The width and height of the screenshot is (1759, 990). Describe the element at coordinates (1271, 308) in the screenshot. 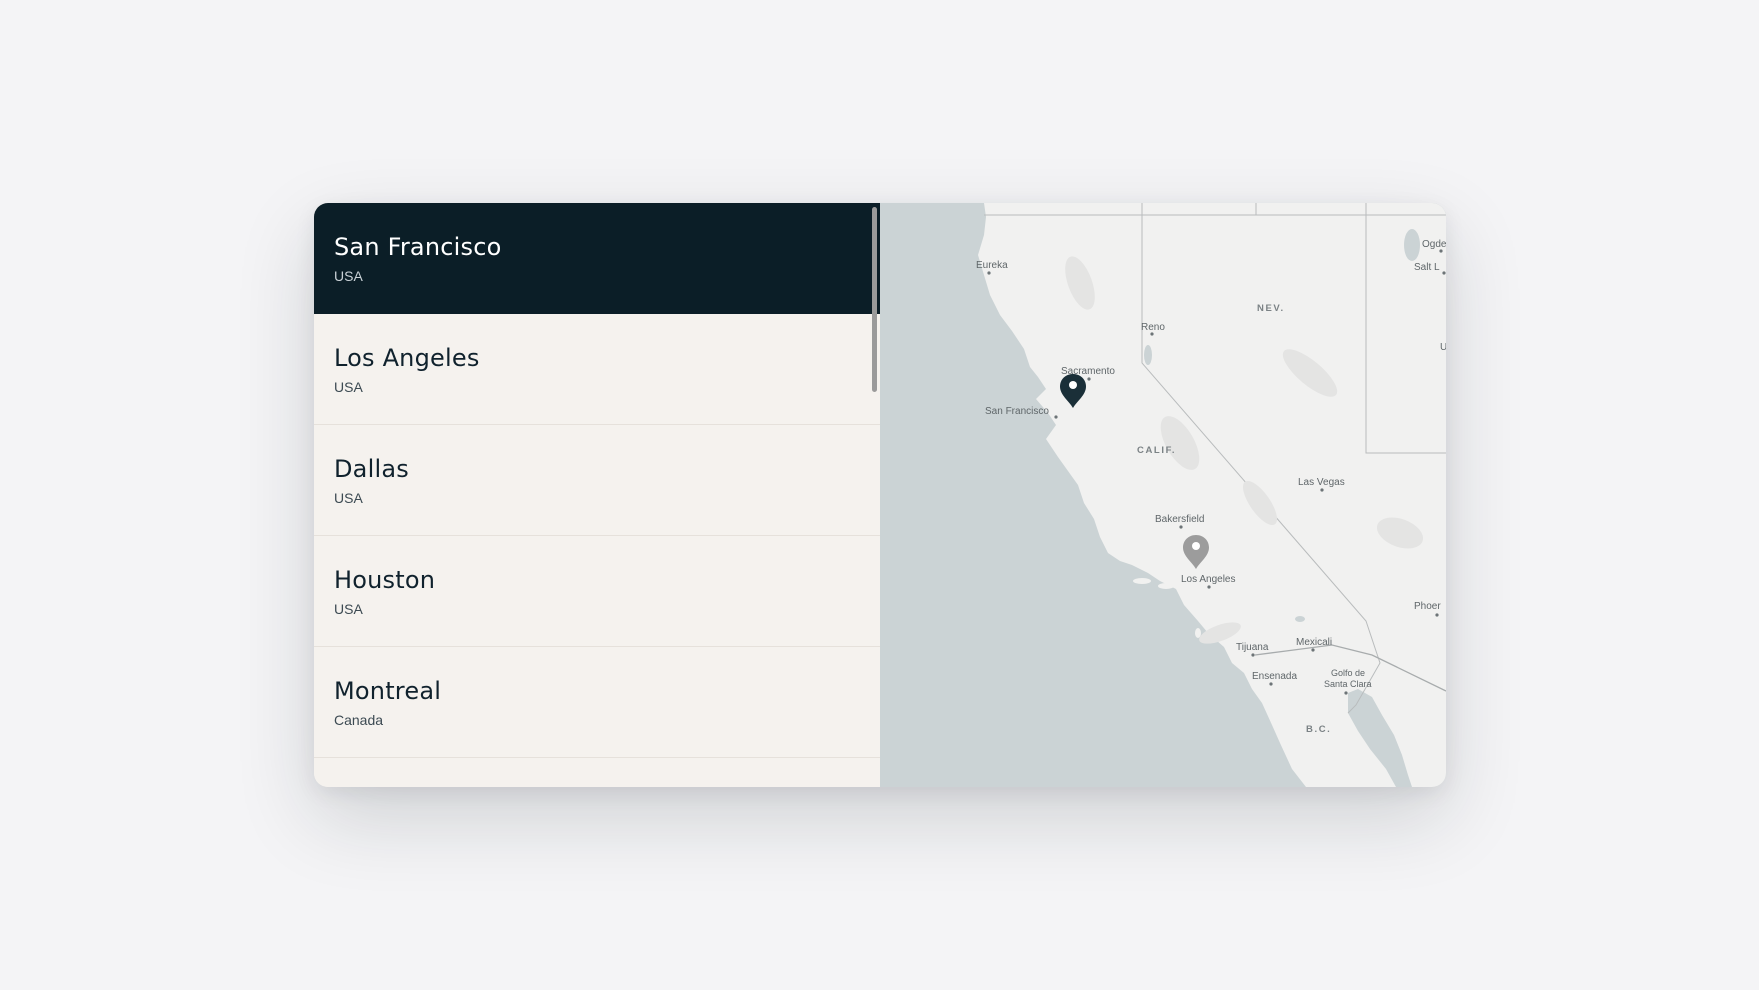

I see `state-nevada: NEV.` at that location.